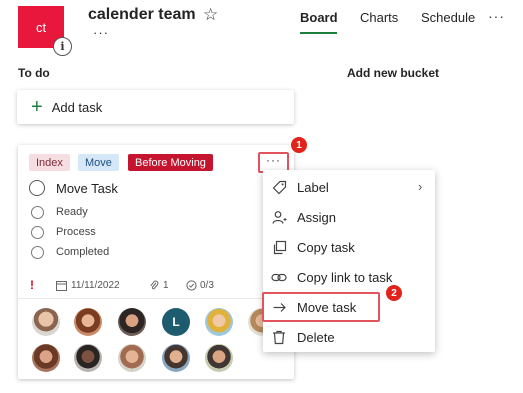 The height and width of the screenshot is (393, 523). What do you see at coordinates (420, 186) in the screenshot?
I see `chevron-right-icon: ›` at bounding box center [420, 186].